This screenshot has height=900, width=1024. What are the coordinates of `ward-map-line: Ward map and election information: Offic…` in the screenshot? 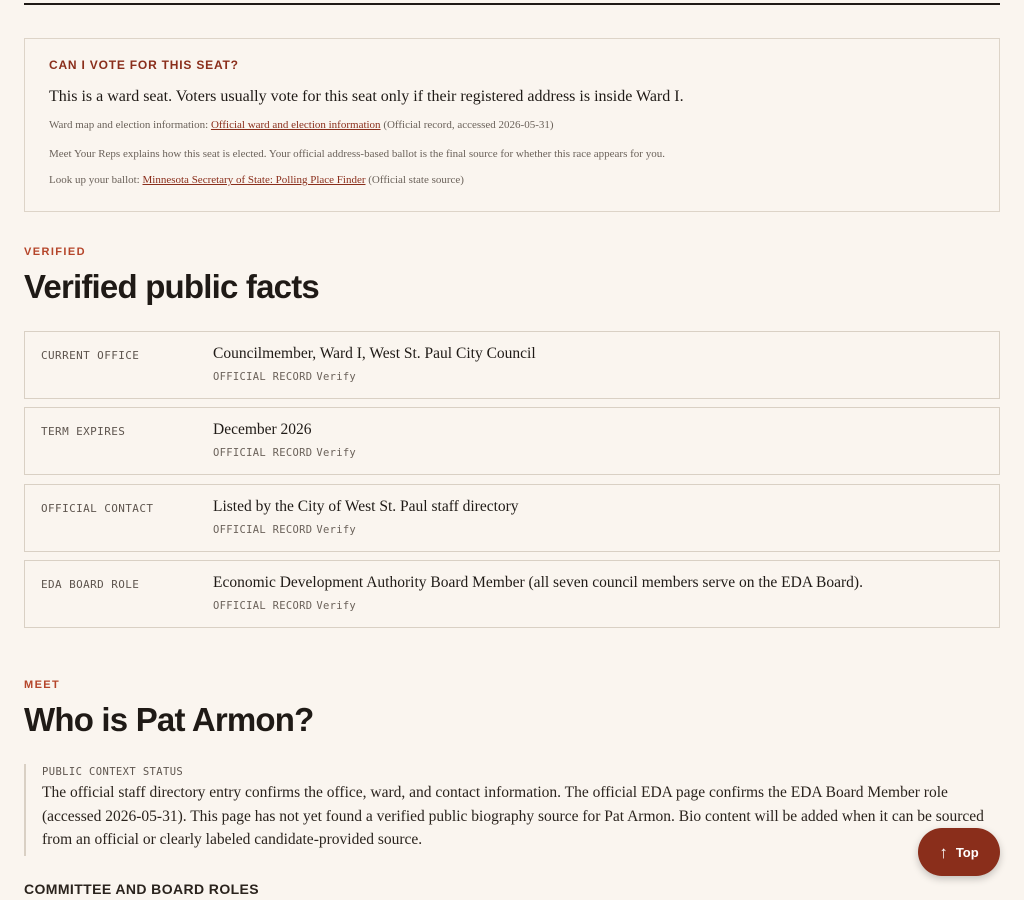 It's located at (512, 125).